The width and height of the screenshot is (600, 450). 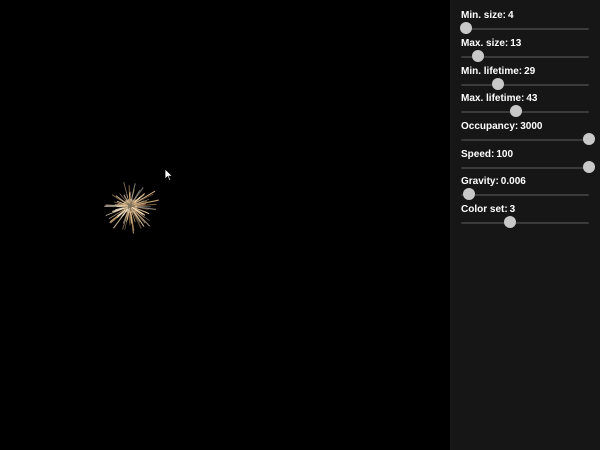 What do you see at coordinates (484, 15) in the screenshot?
I see `control-label: Min. size:` at bounding box center [484, 15].